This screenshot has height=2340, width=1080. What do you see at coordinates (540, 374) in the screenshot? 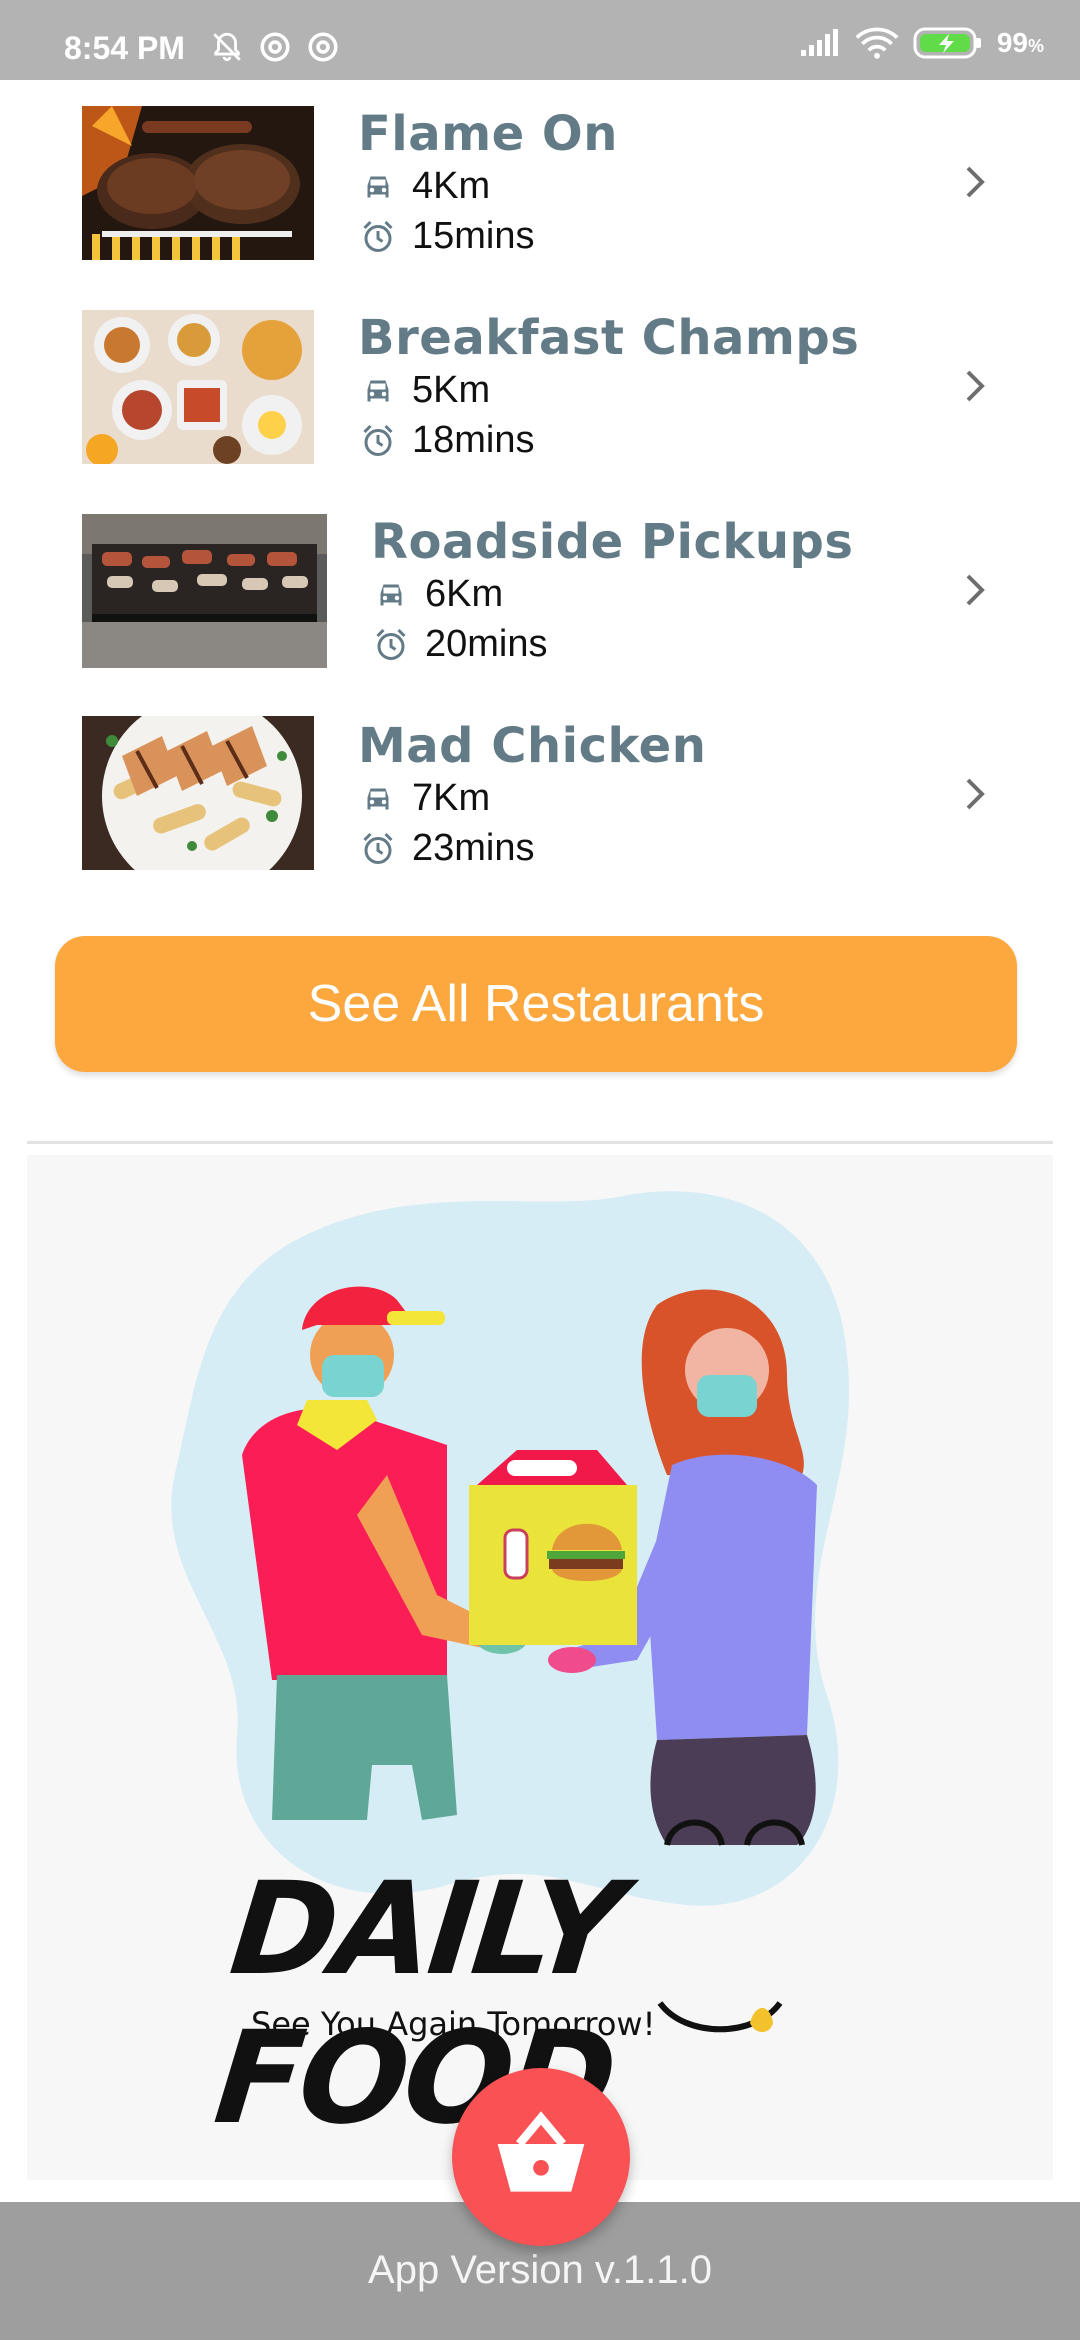
I see `list-item: Breakfast Champs 5Km 18mins` at bounding box center [540, 374].